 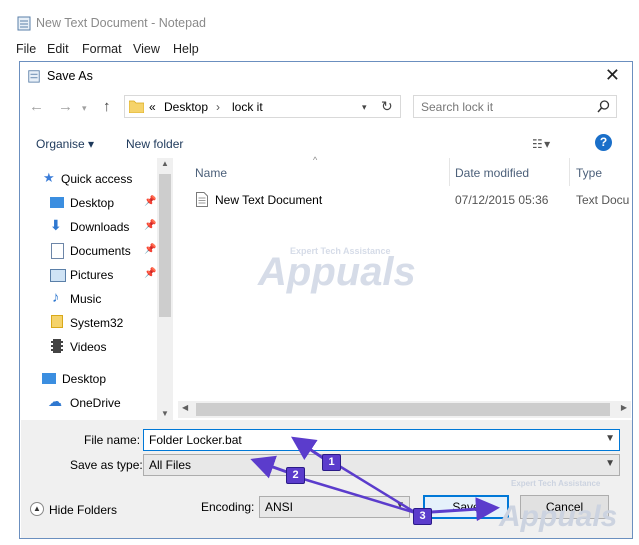 I want to click on annotation-connector, so click(x=358, y=488).